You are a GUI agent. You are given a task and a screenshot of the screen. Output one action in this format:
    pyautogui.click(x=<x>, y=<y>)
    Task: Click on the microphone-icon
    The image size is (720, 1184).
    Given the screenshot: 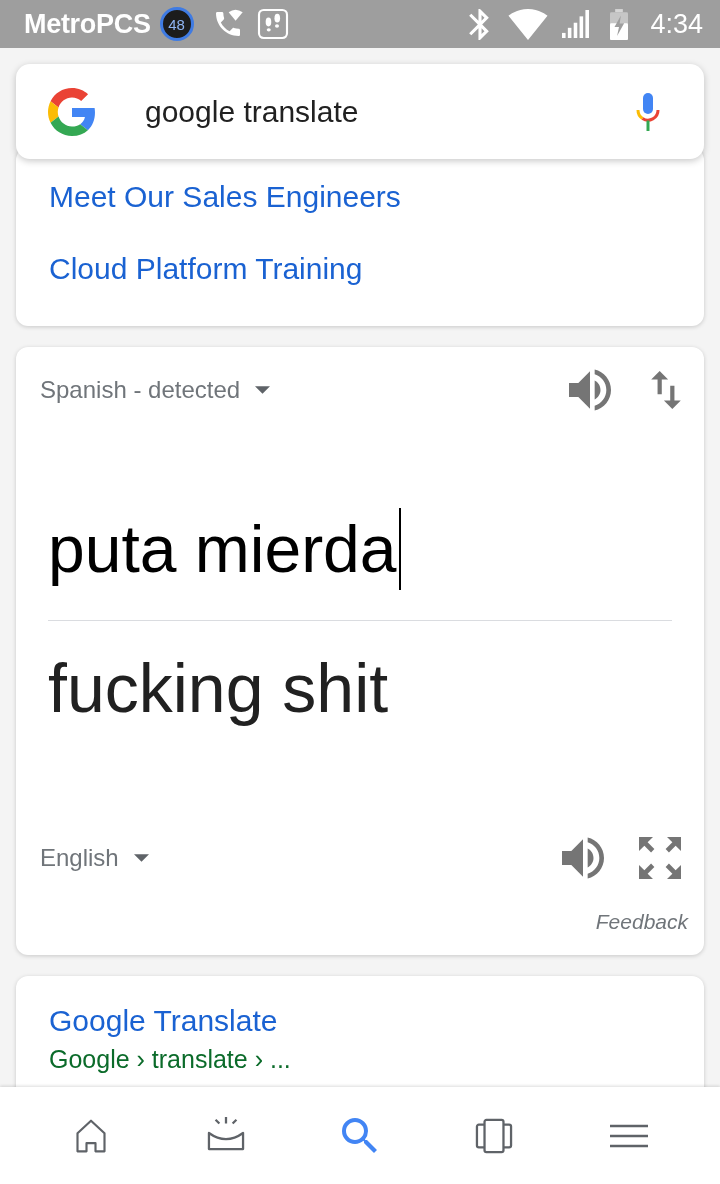 What is the action you would take?
    pyautogui.click(x=648, y=111)
    